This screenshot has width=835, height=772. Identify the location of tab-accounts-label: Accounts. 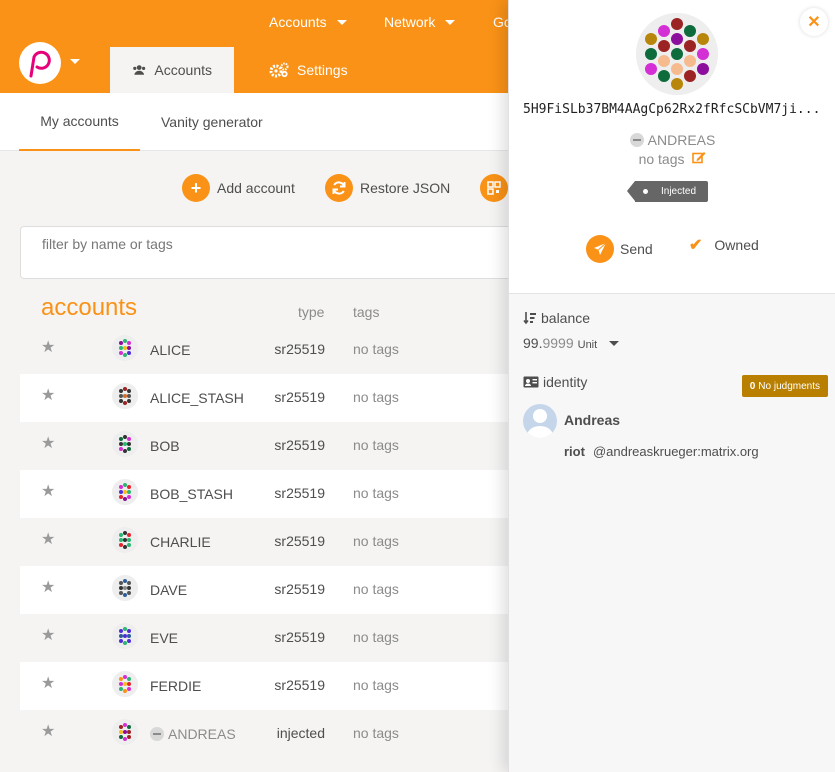
(183, 70).